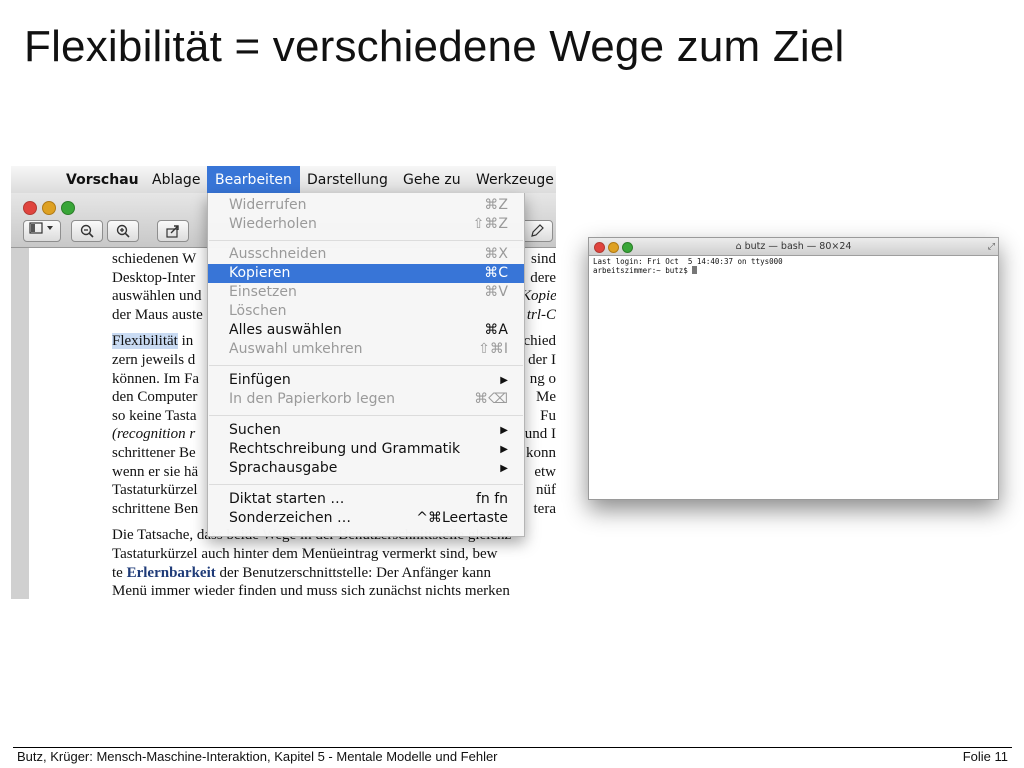 Image resolution: width=1024 pixels, height=768 pixels. What do you see at coordinates (366, 292) in the screenshot?
I see `menu-item-paste: Einsetzen ⌘V` at bounding box center [366, 292].